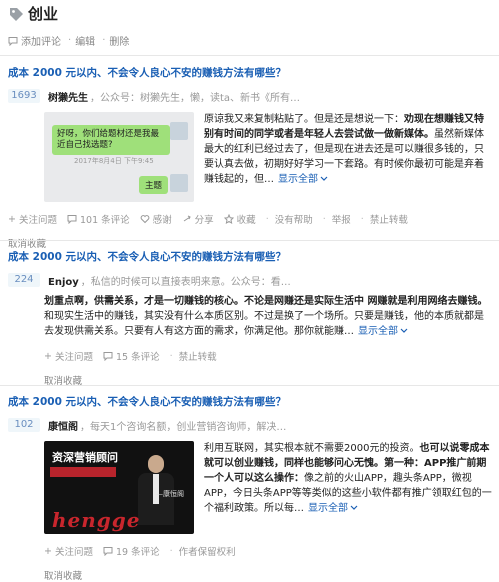 Image resolution: width=499 pixels, height=582 pixels. What do you see at coordinates (239, 219) in the screenshot?
I see `collect-button: 收藏` at bounding box center [239, 219].